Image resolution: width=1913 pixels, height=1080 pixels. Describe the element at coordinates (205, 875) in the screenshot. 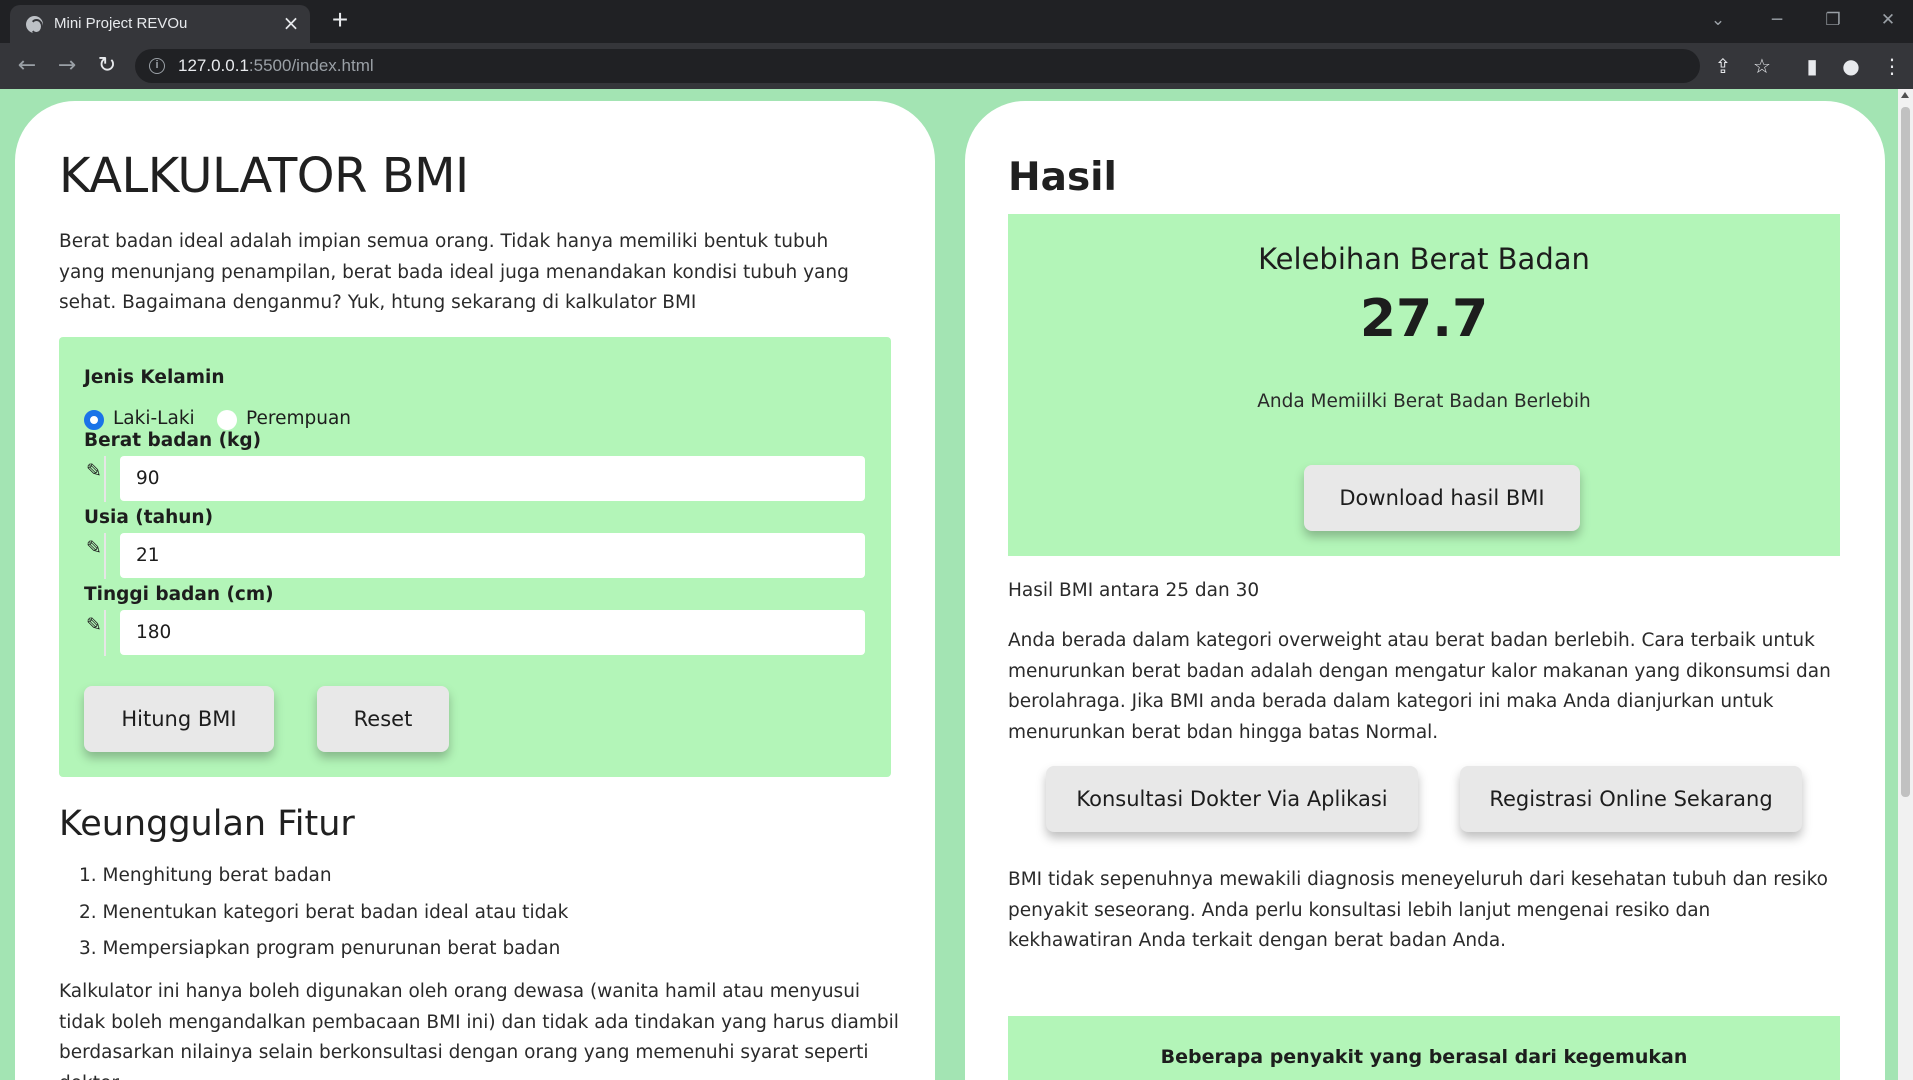

I see `list-item: 1. Menghitung berat badan` at that location.